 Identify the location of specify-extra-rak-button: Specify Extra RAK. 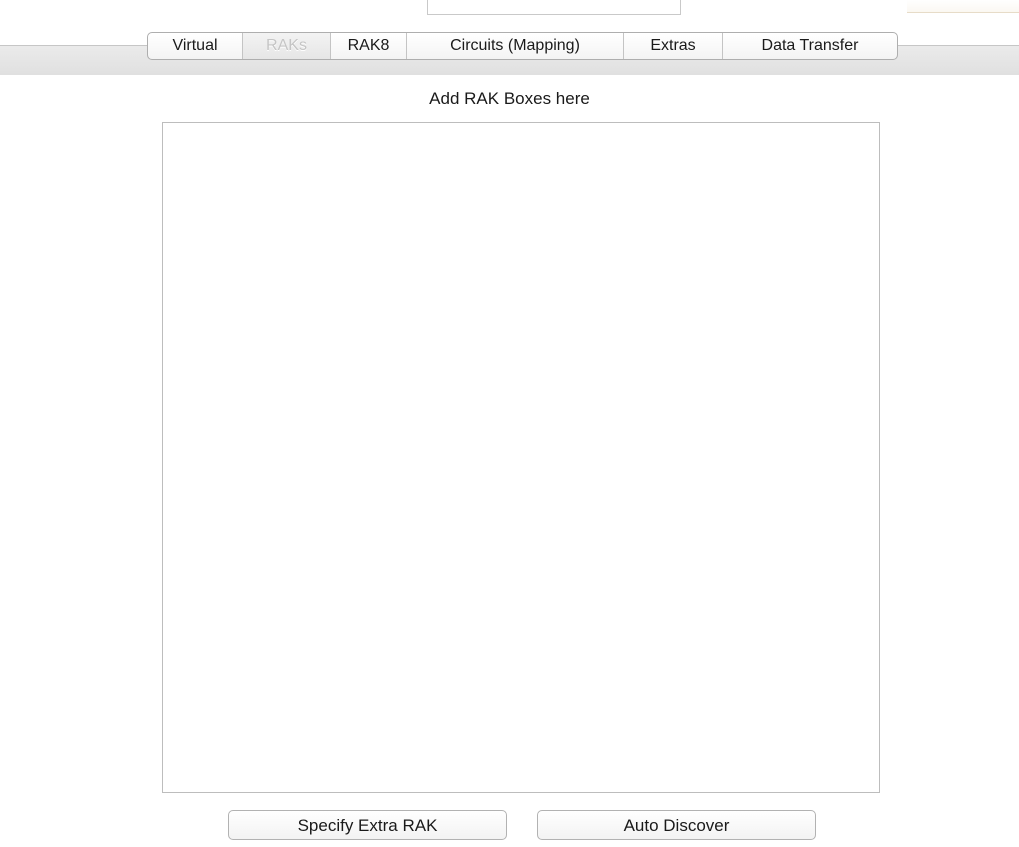
(367, 825).